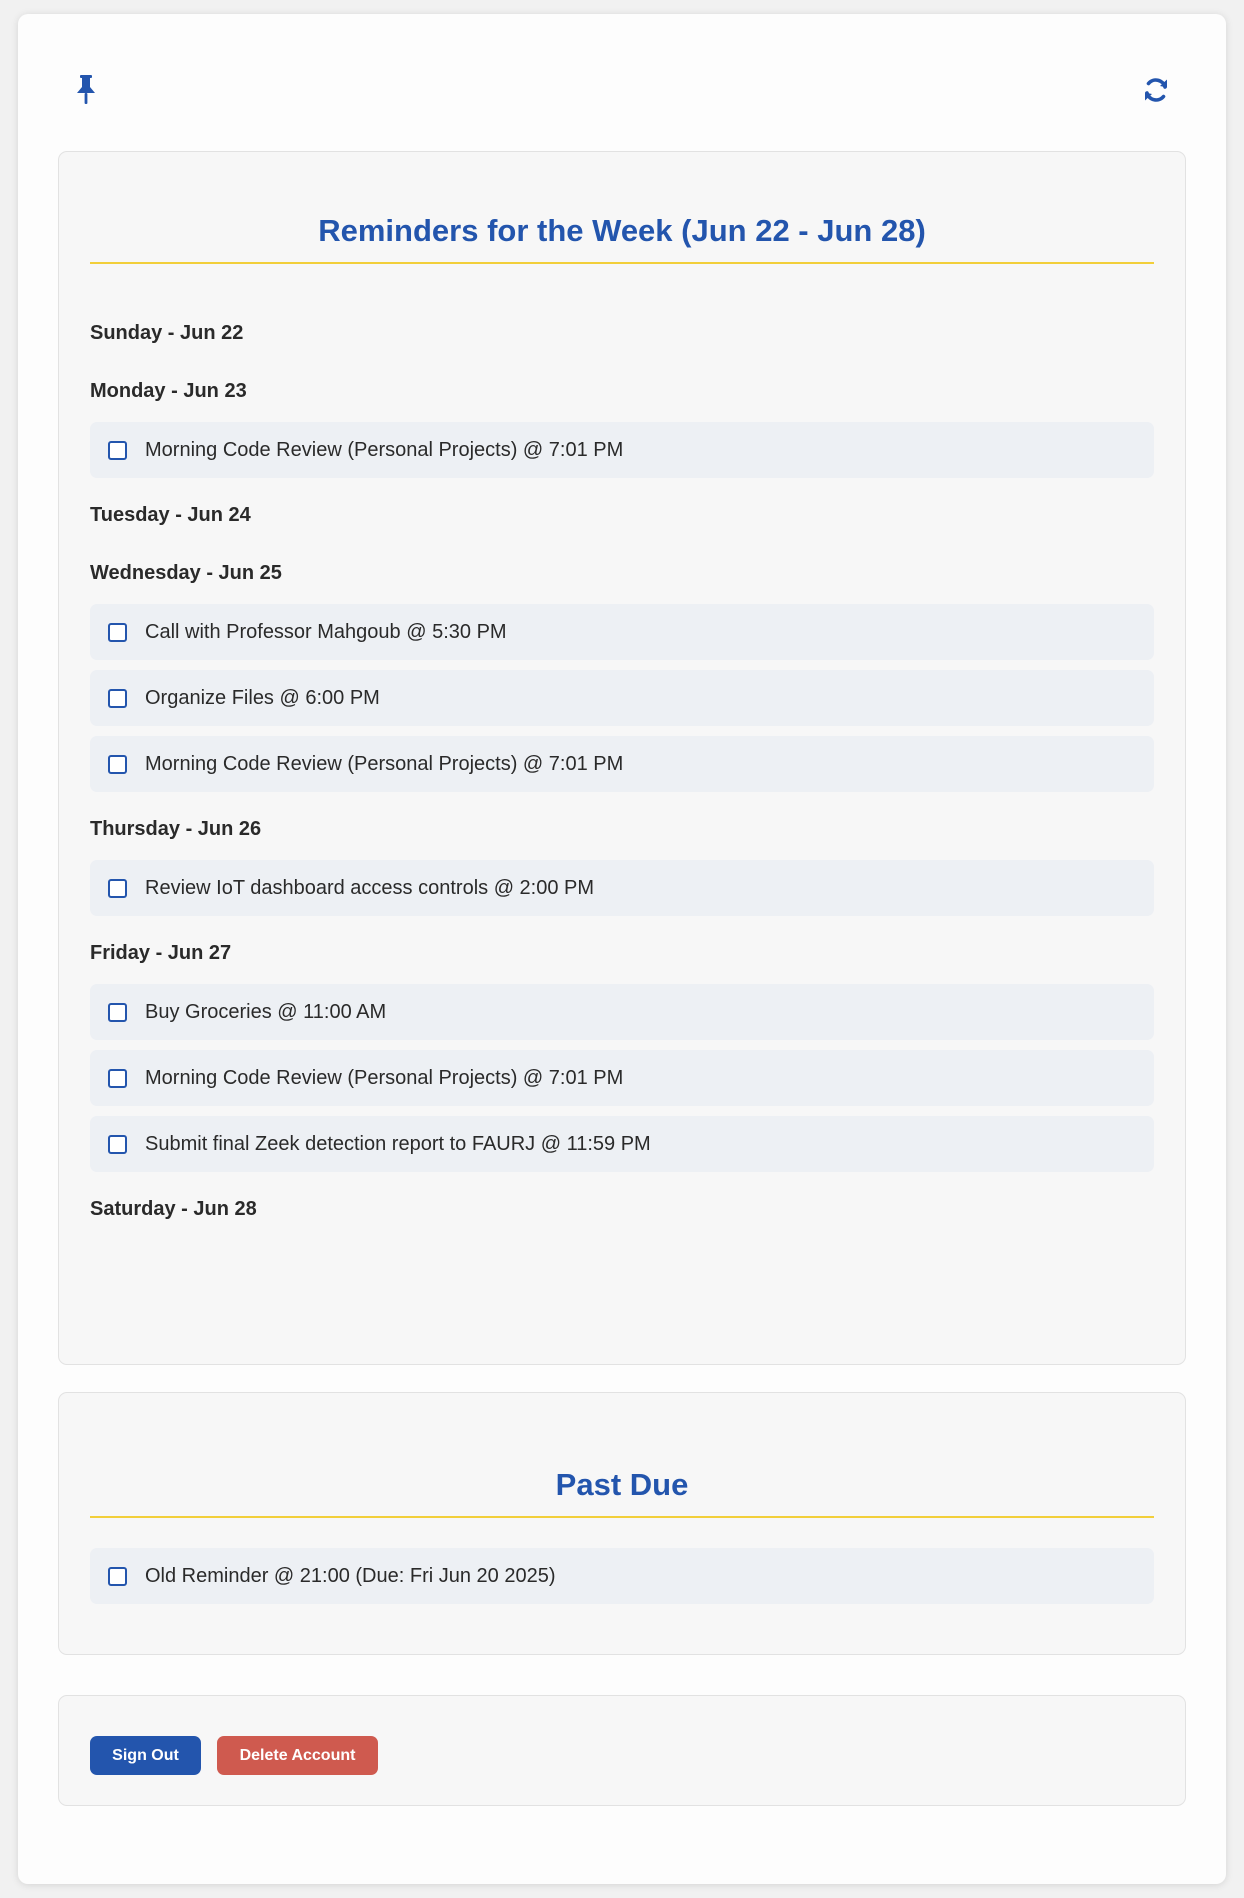  I want to click on day-heading: Thursday - Jun 26, so click(176, 829).